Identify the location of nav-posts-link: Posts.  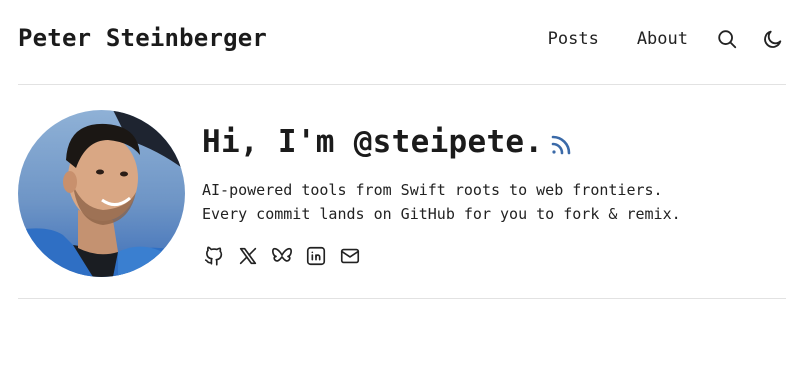
(573, 39).